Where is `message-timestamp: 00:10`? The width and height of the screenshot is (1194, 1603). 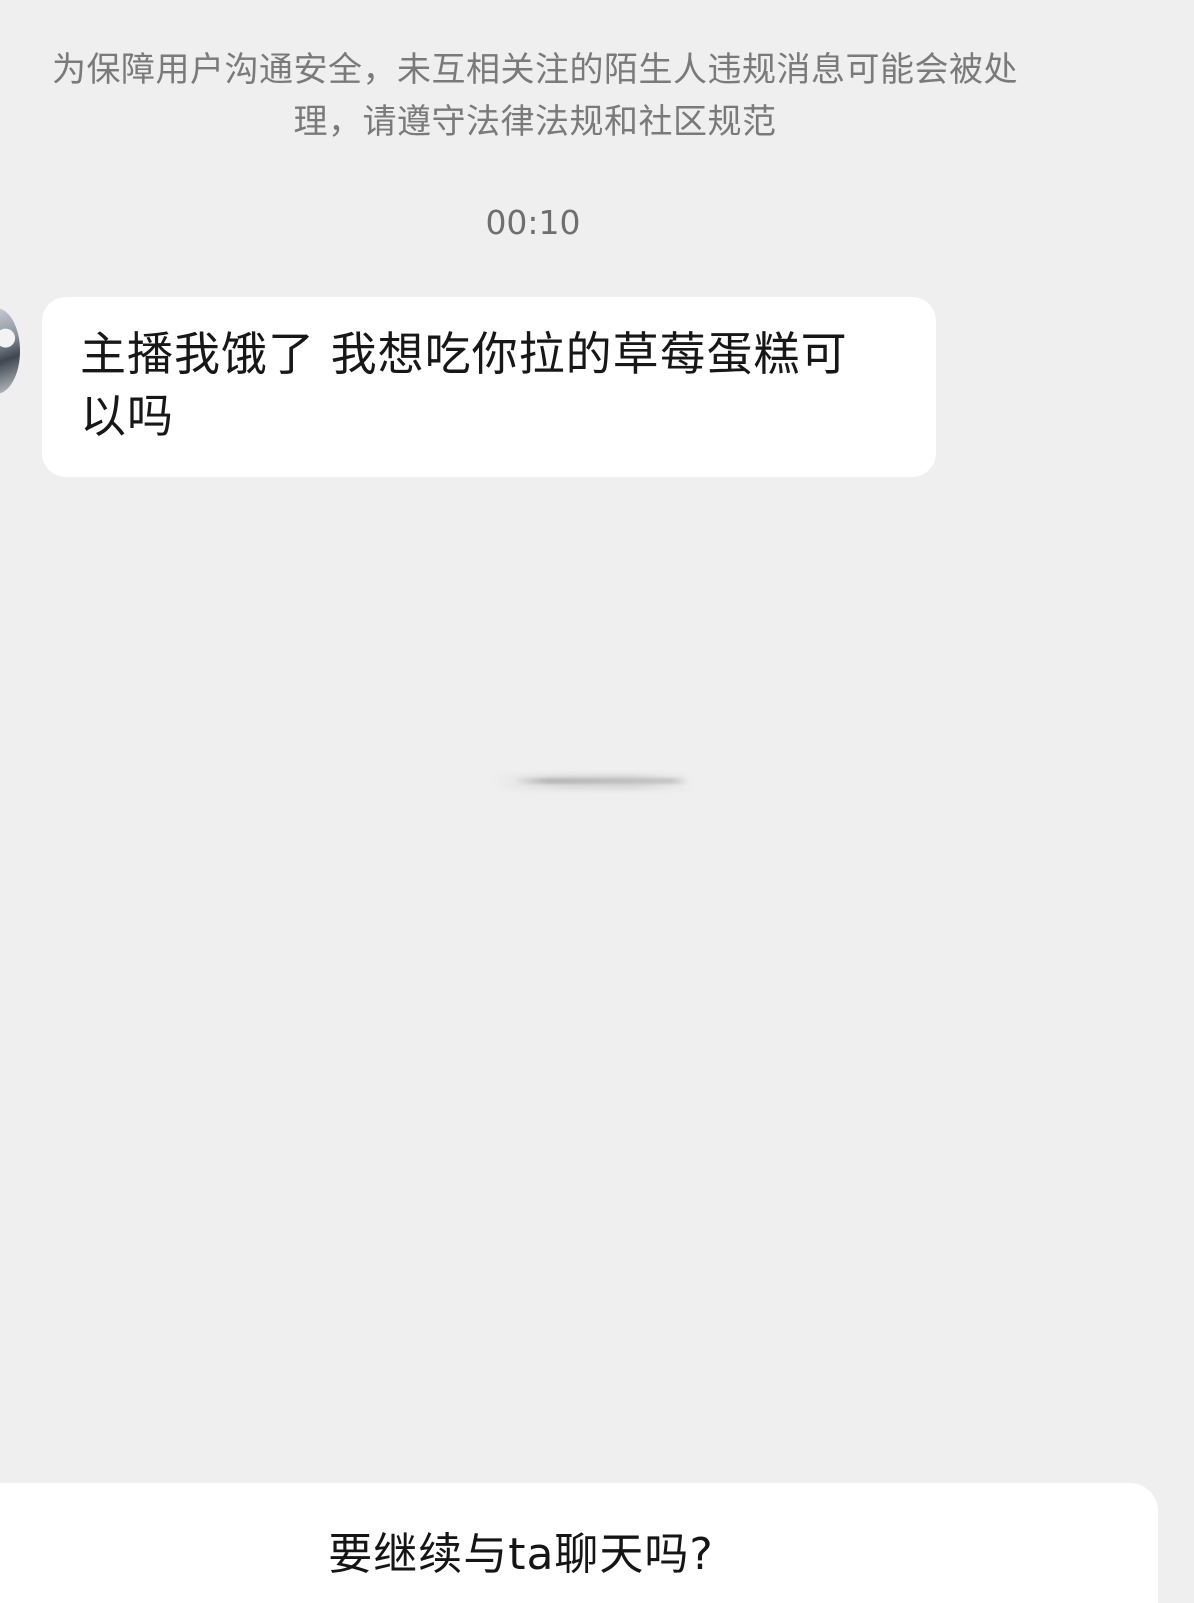 message-timestamp: 00:10 is located at coordinates (533, 222).